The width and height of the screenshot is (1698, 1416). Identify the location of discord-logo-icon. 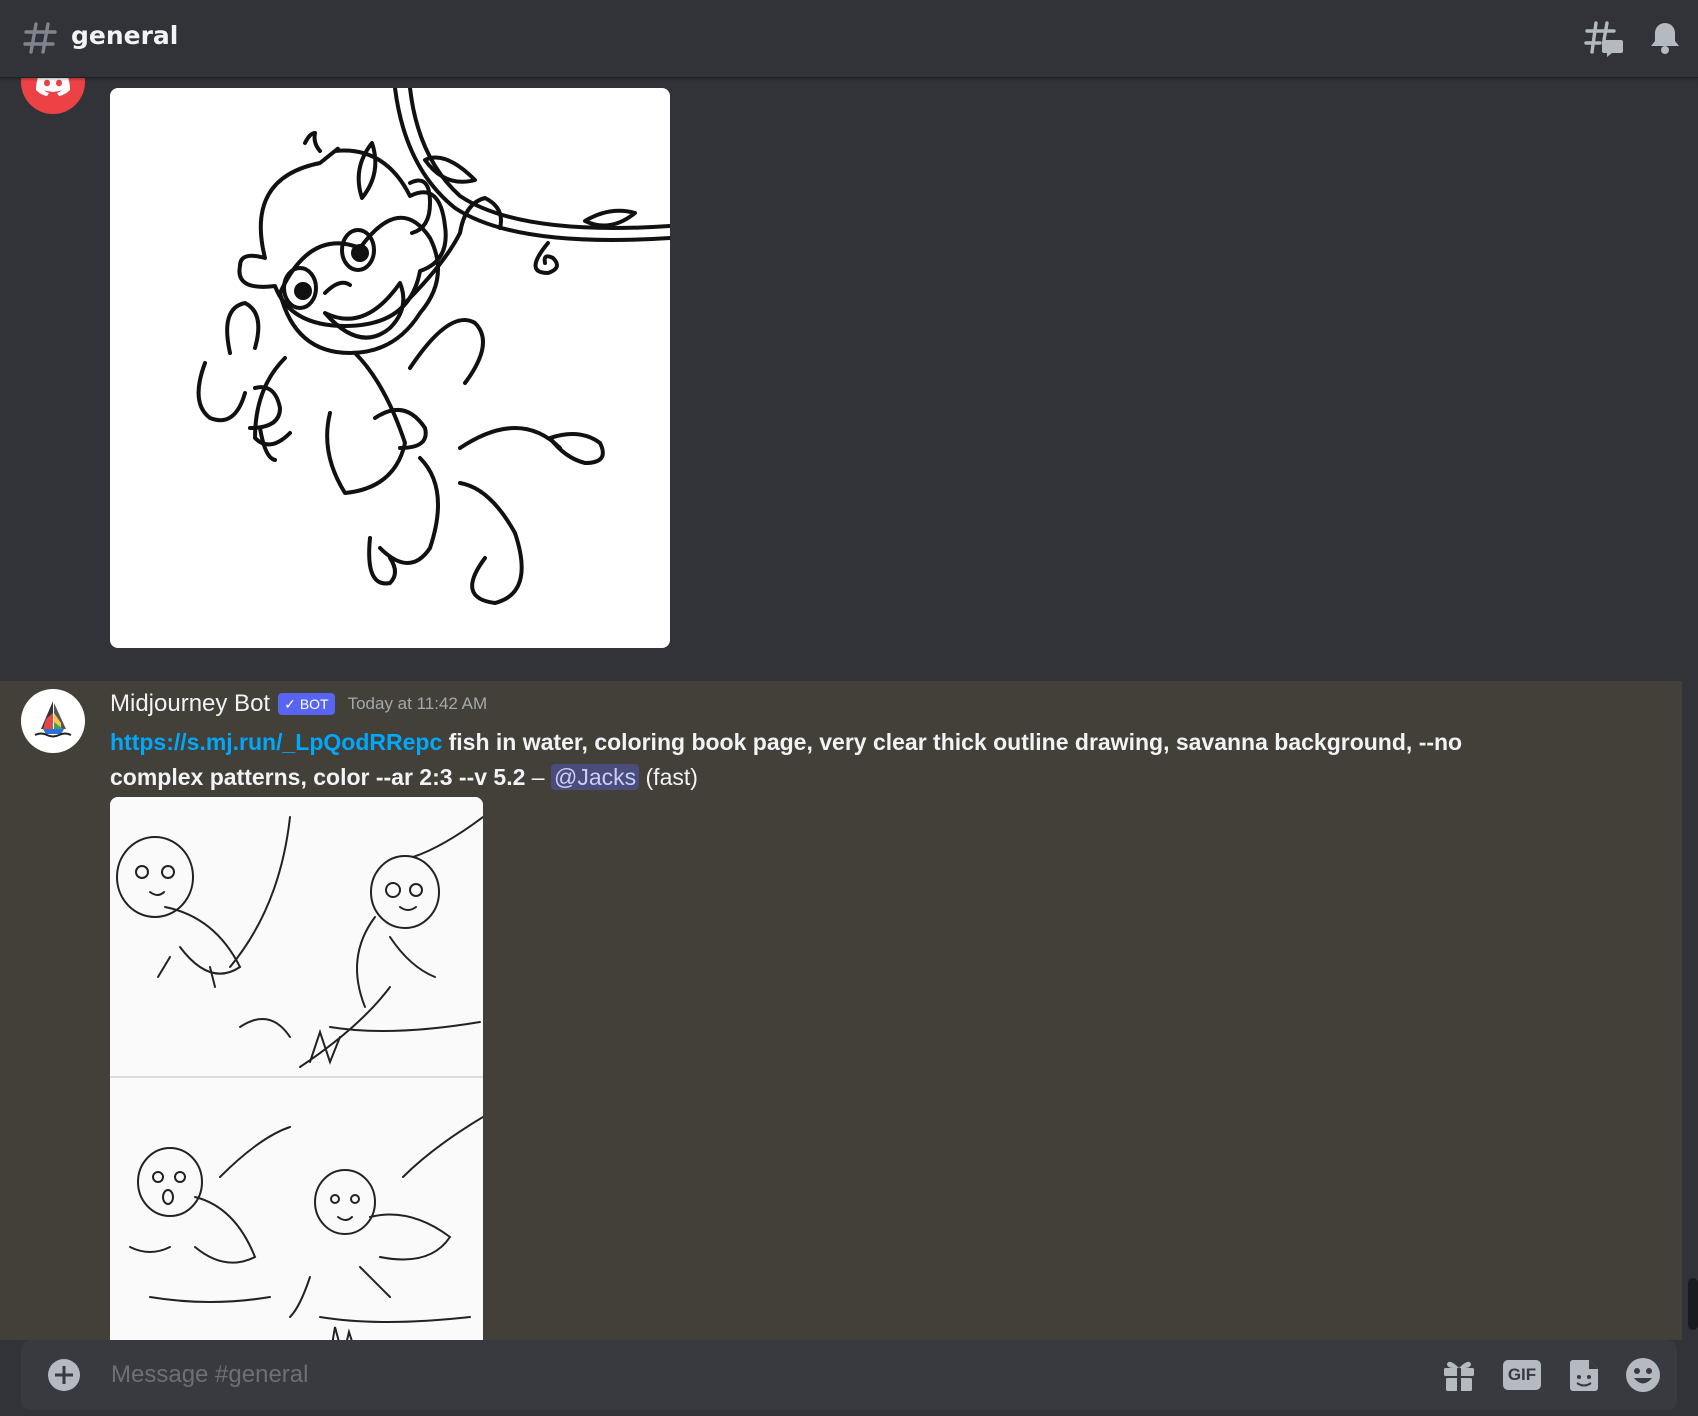
(53, 87).